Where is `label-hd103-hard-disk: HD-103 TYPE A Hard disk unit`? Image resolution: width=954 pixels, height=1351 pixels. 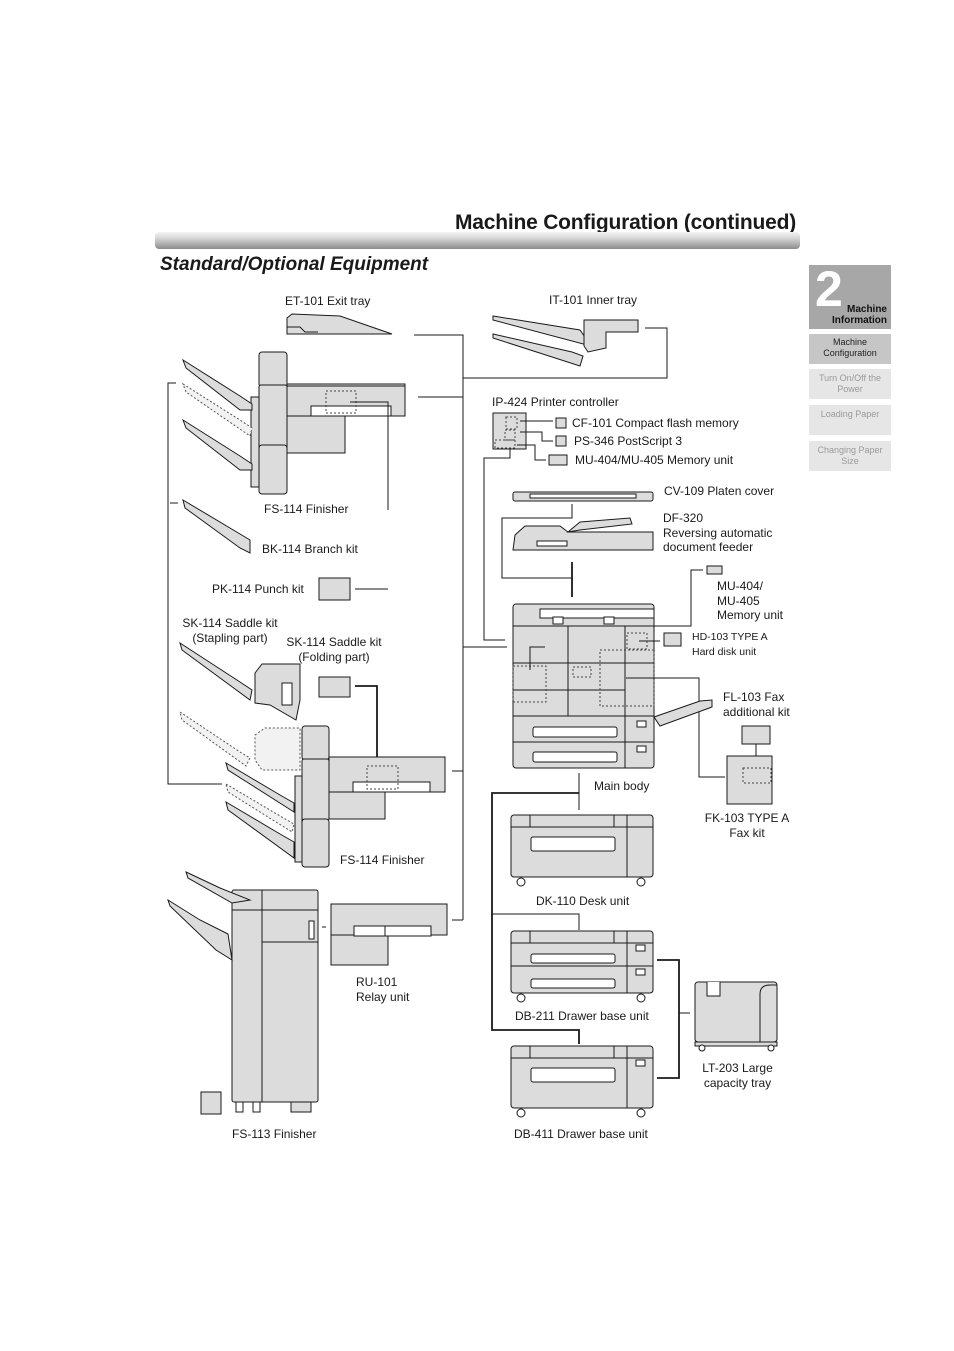 label-hd103-hard-disk: HD-103 TYPE A Hard disk unit is located at coordinates (730, 644).